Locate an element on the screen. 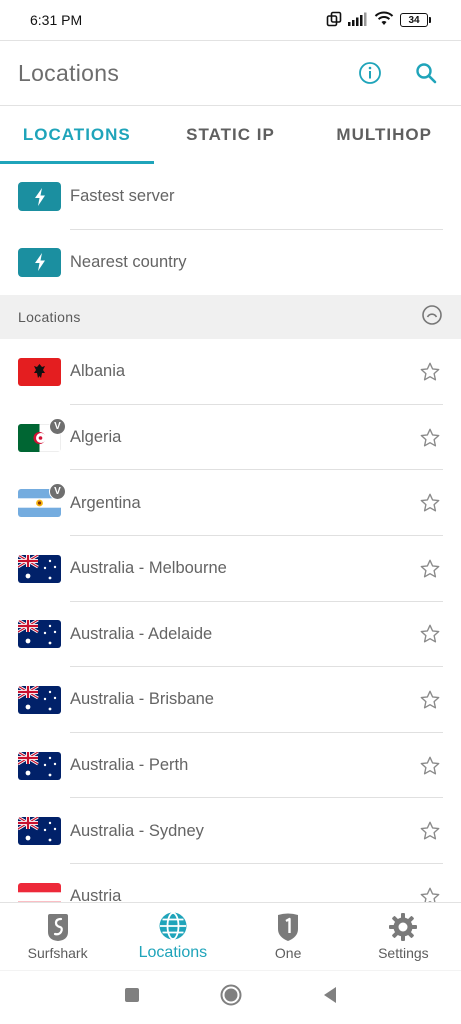 The height and width of the screenshot is (1024, 461). battery-icon: 34 is located at coordinates (415, 20).